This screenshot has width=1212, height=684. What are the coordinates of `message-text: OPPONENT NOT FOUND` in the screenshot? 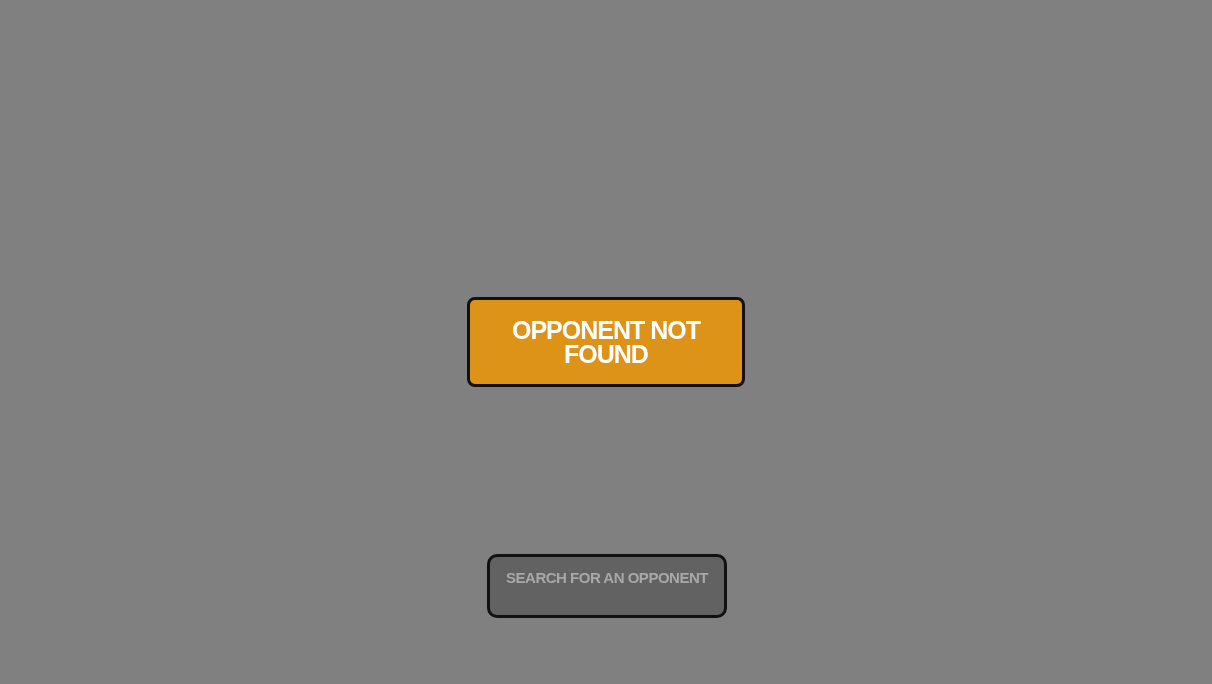 It's located at (606, 342).